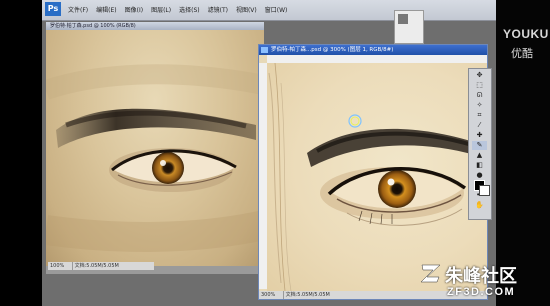 This screenshot has height=306, width=550. I want to click on menu-select: 选择(S), so click(189, 9).